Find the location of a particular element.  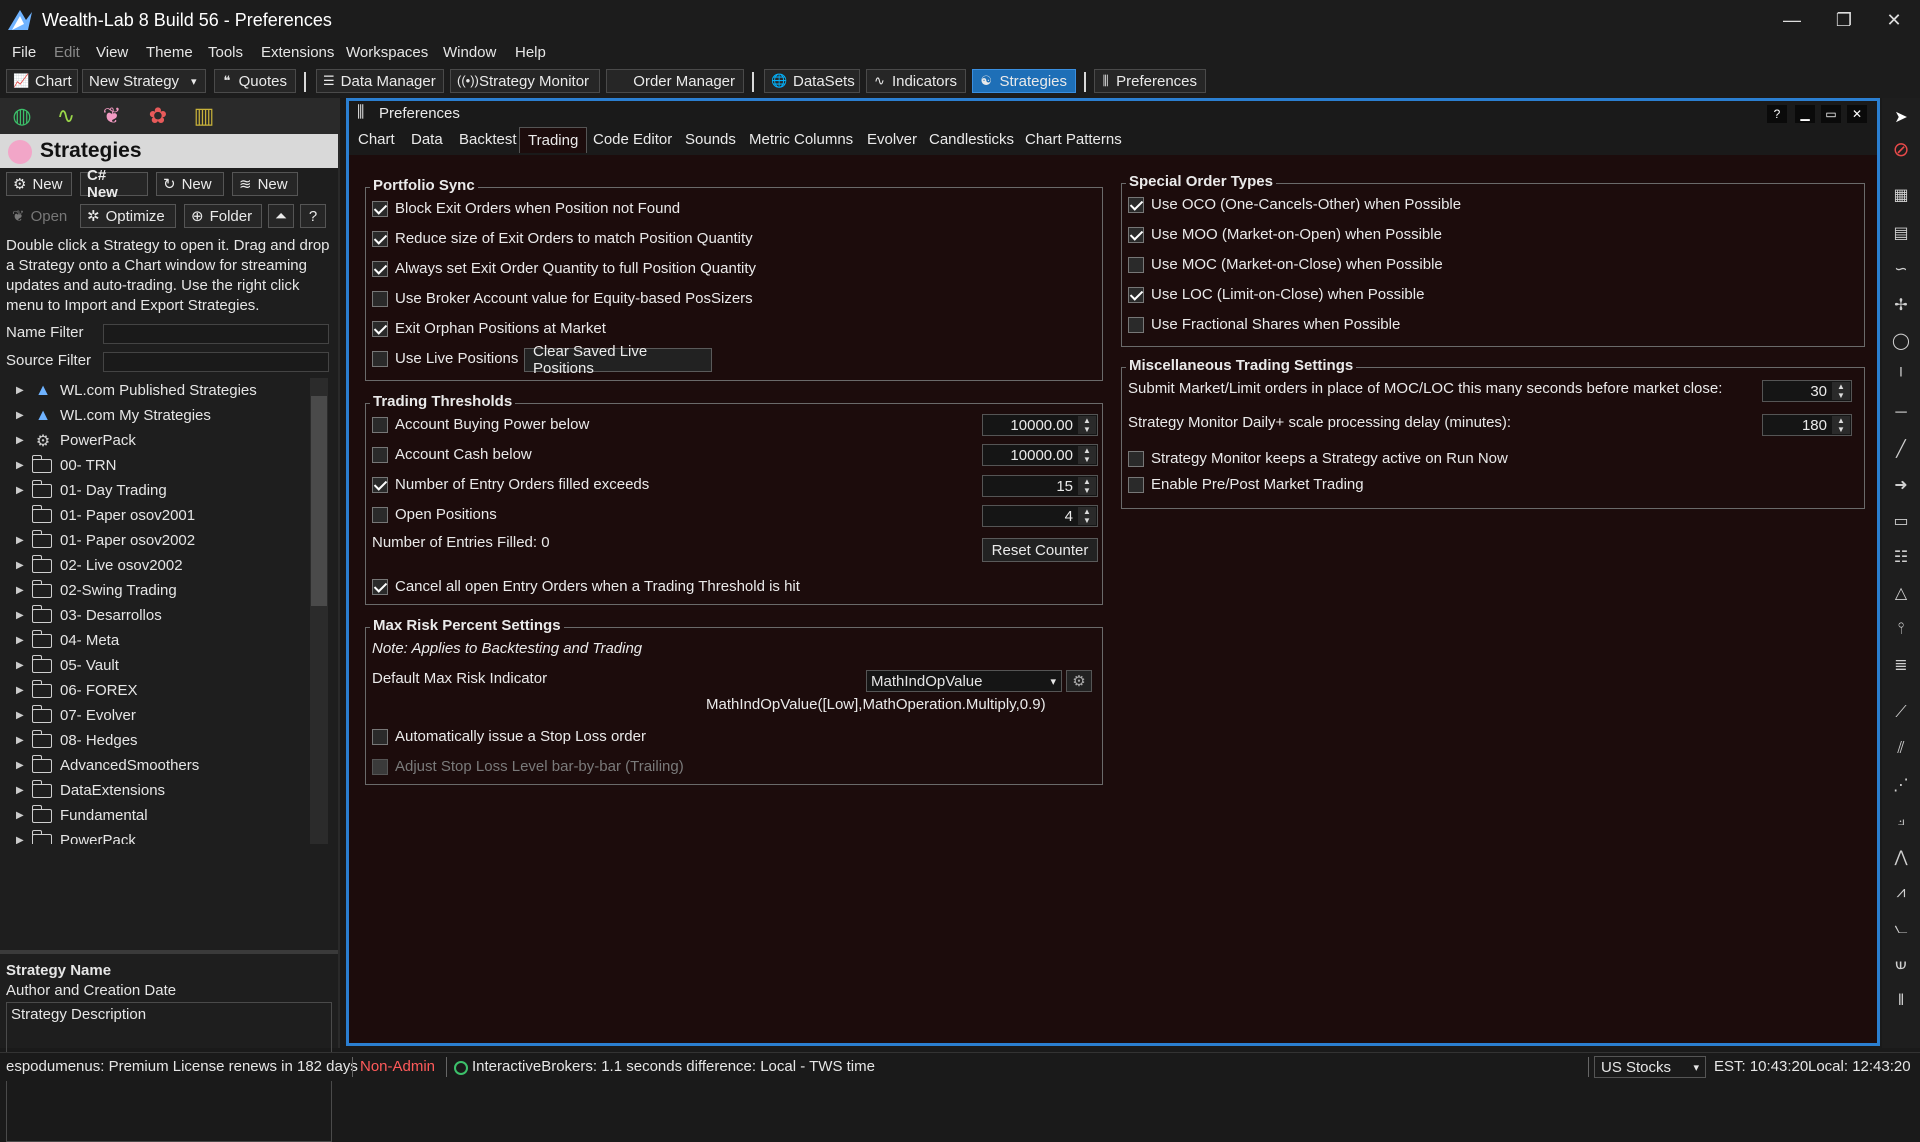

tab-chart: Chart is located at coordinates (376, 139).